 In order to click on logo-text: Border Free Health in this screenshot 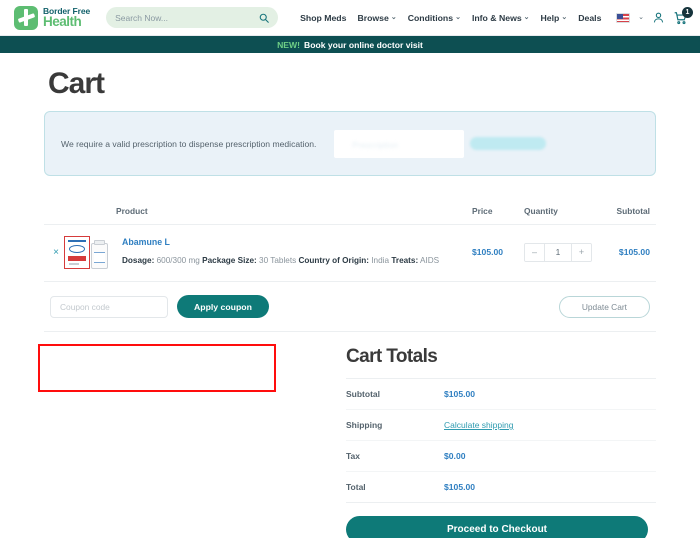, I will do `click(66, 17)`.